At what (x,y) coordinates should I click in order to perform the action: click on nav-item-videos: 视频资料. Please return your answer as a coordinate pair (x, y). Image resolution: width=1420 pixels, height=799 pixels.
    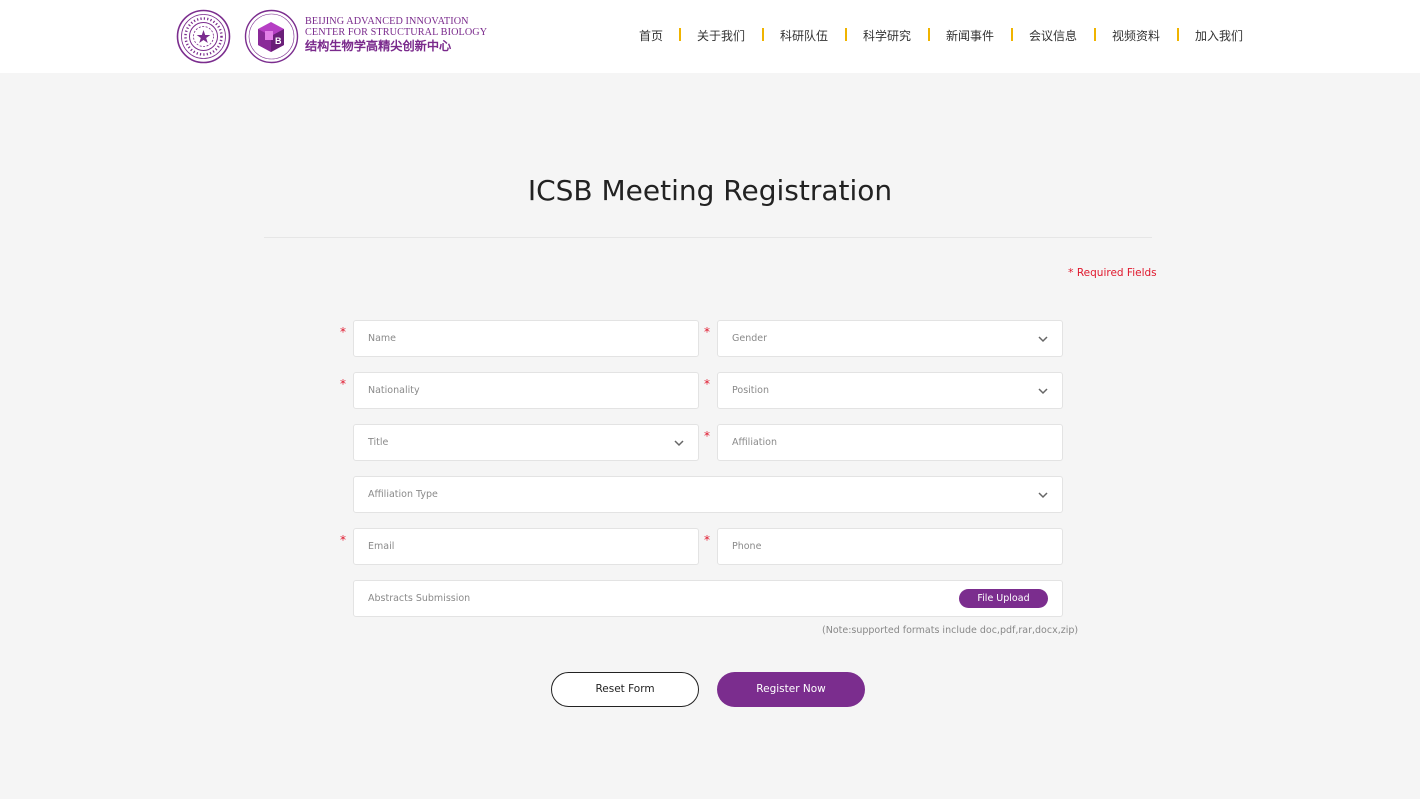
    Looking at the image, I should click on (1136, 35).